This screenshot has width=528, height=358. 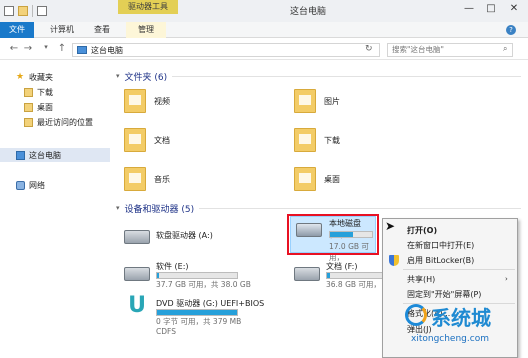 I want to click on customize-icon, so click(x=42, y=11).